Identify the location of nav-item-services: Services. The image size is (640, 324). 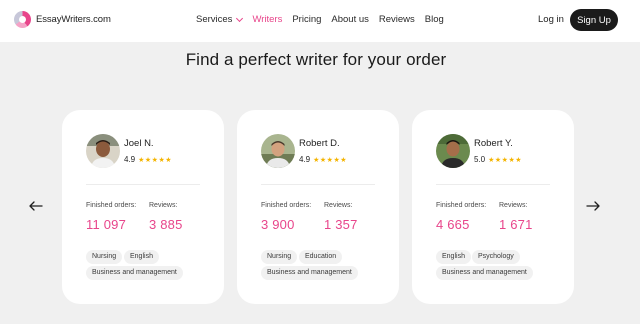
(220, 19).